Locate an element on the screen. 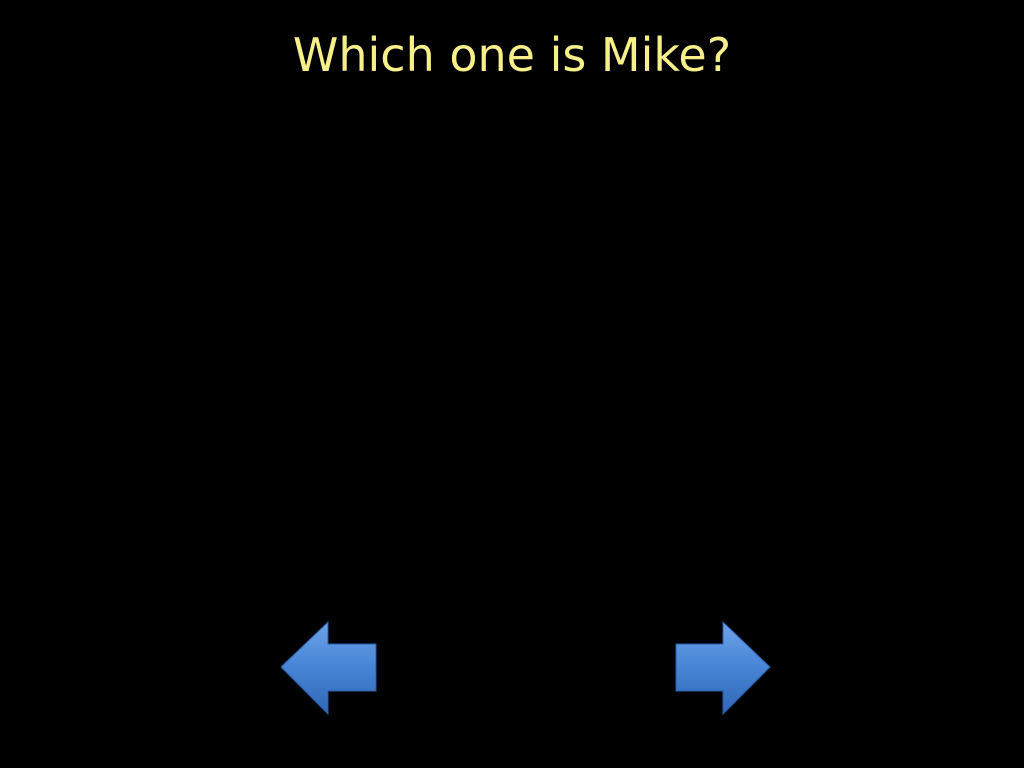 The height and width of the screenshot is (768, 1024). previous-button is located at coordinates (329, 668).